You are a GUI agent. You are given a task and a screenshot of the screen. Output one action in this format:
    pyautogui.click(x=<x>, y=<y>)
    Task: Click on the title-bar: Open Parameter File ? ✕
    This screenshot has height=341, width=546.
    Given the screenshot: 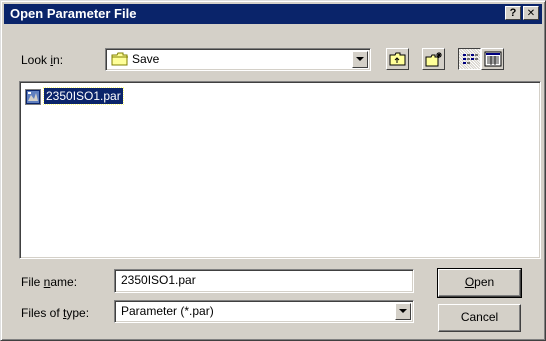 What is the action you would take?
    pyautogui.click(x=273, y=14)
    